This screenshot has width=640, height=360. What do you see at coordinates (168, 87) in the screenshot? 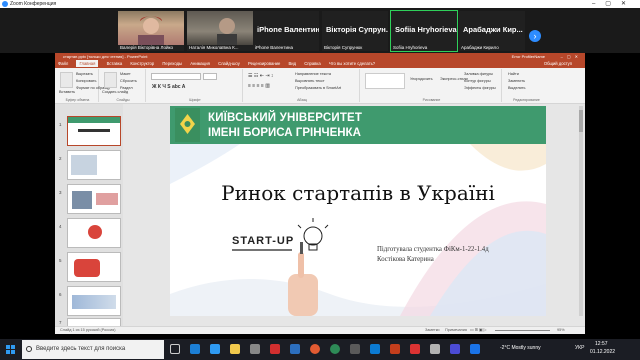
I see `font-format-buttons: Ж К Ч S abc A` at bounding box center [168, 87].